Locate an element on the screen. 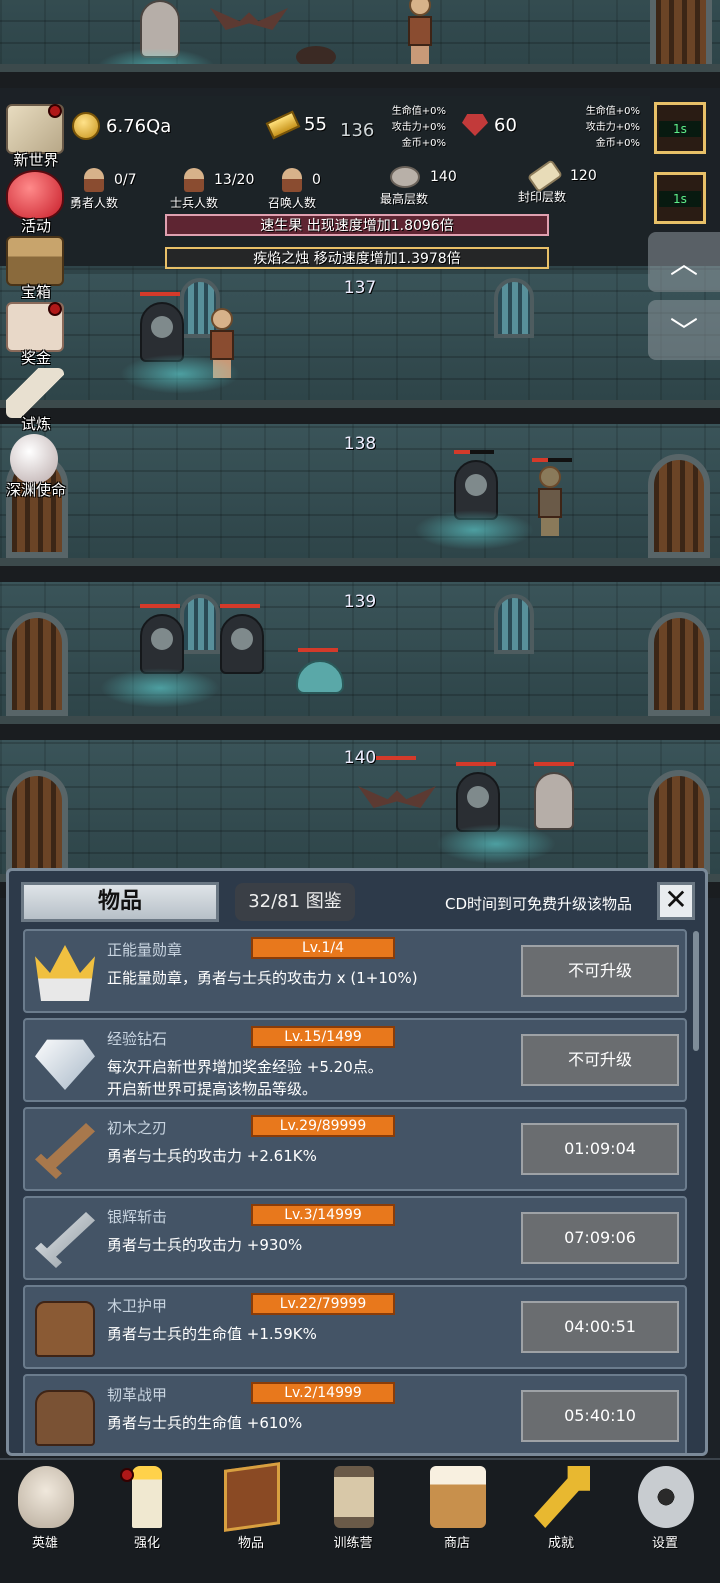 This screenshot has height=1583, width=720. summon-count-value: 0 is located at coordinates (316, 180).